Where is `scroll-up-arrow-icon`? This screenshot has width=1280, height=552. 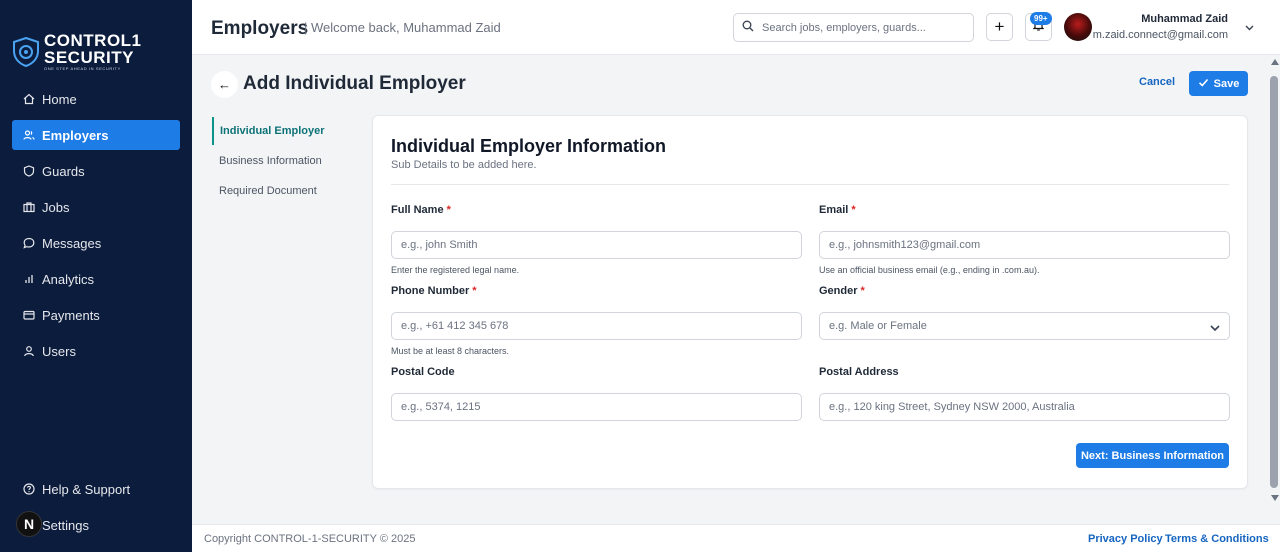
scroll-up-arrow-icon is located at coordinates (1275, 62).